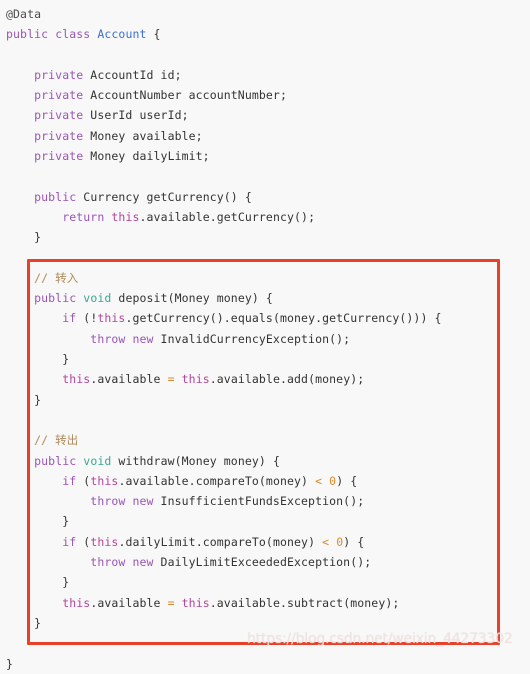  I want to click on code-token-plain: .available.compareTo(money), so click(217, 480).